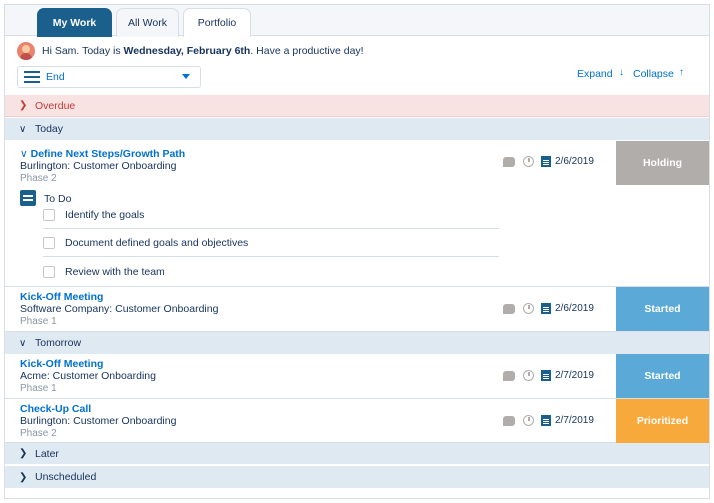  Describe the element at coordinates (662, 163) in the screenshot. I see `status-badge: Holding` at that location.